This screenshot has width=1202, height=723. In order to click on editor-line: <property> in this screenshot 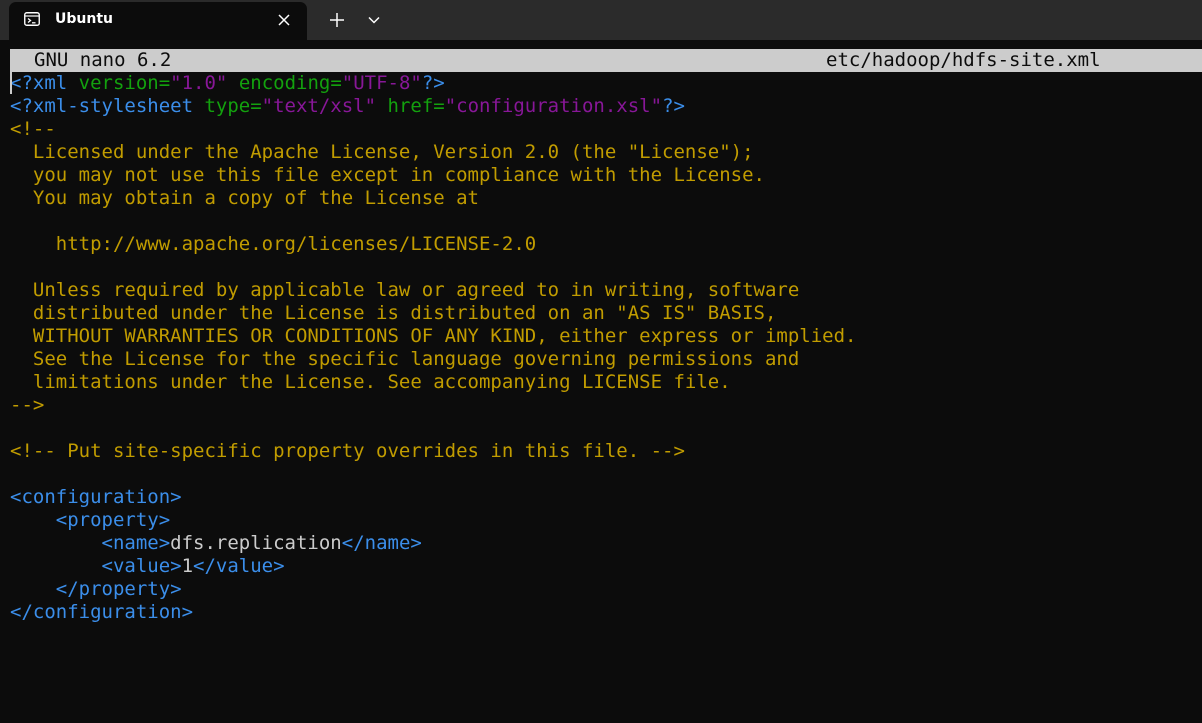, I will do `click(605, 520)`.